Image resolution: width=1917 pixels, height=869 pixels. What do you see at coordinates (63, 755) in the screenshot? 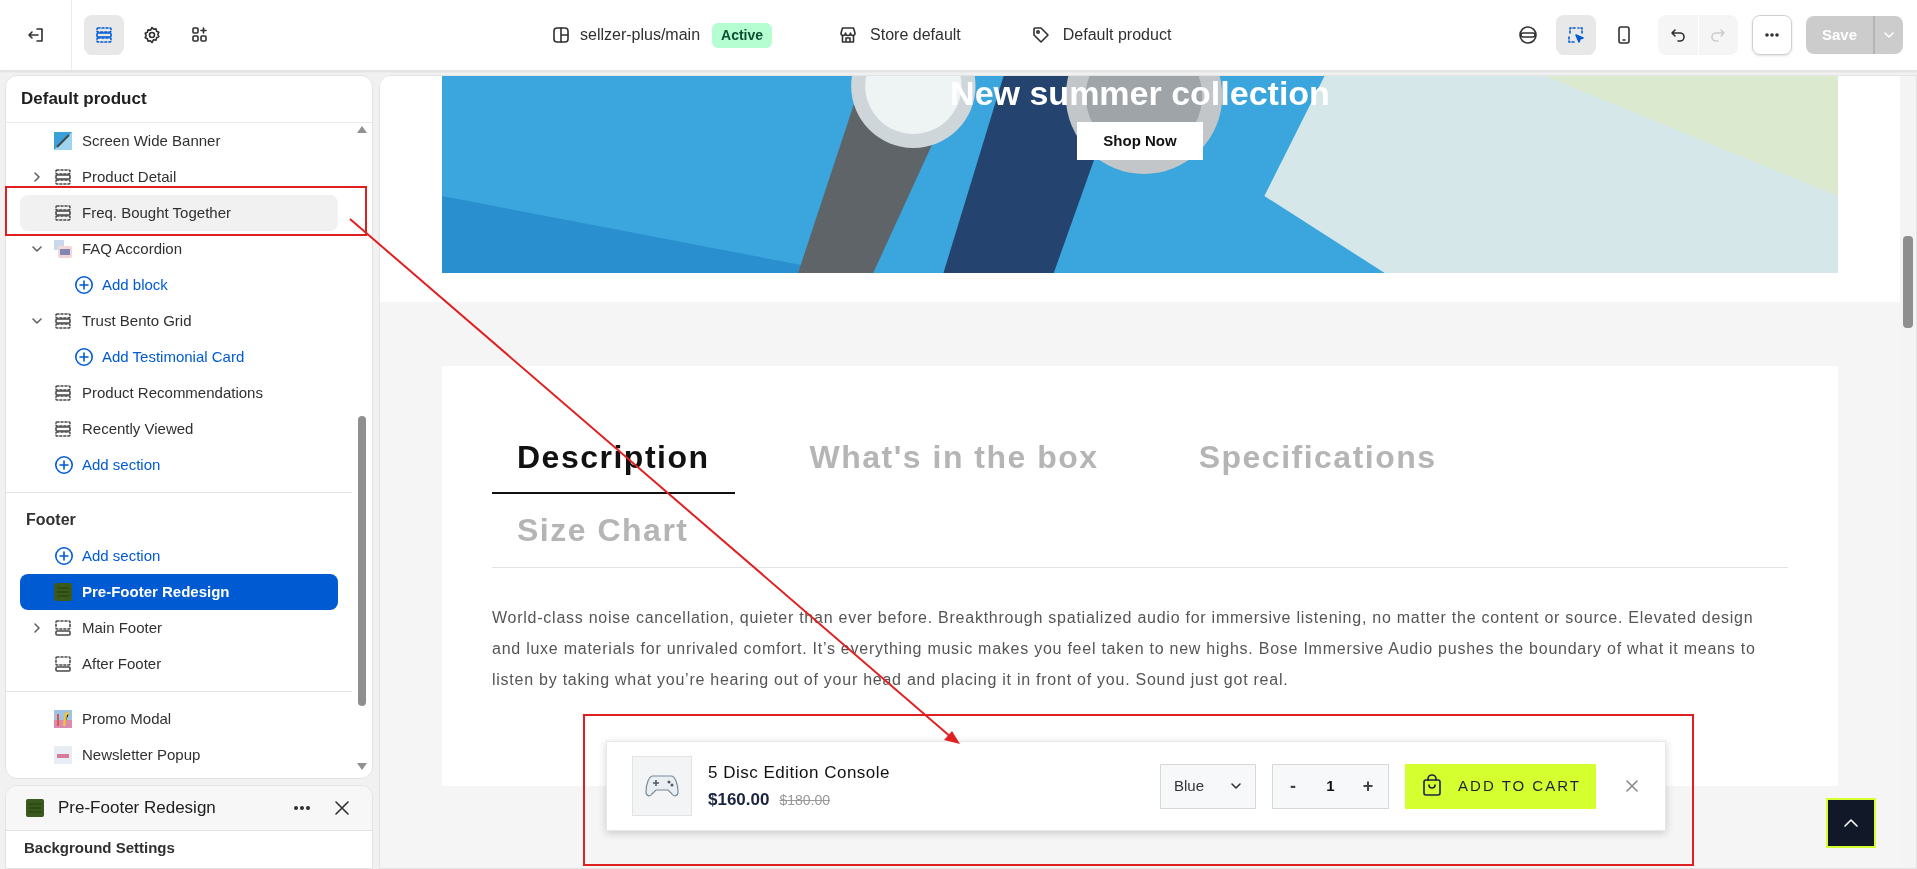
I see `newsletter-thumbnail-icon` at bounding box center [63, 755].